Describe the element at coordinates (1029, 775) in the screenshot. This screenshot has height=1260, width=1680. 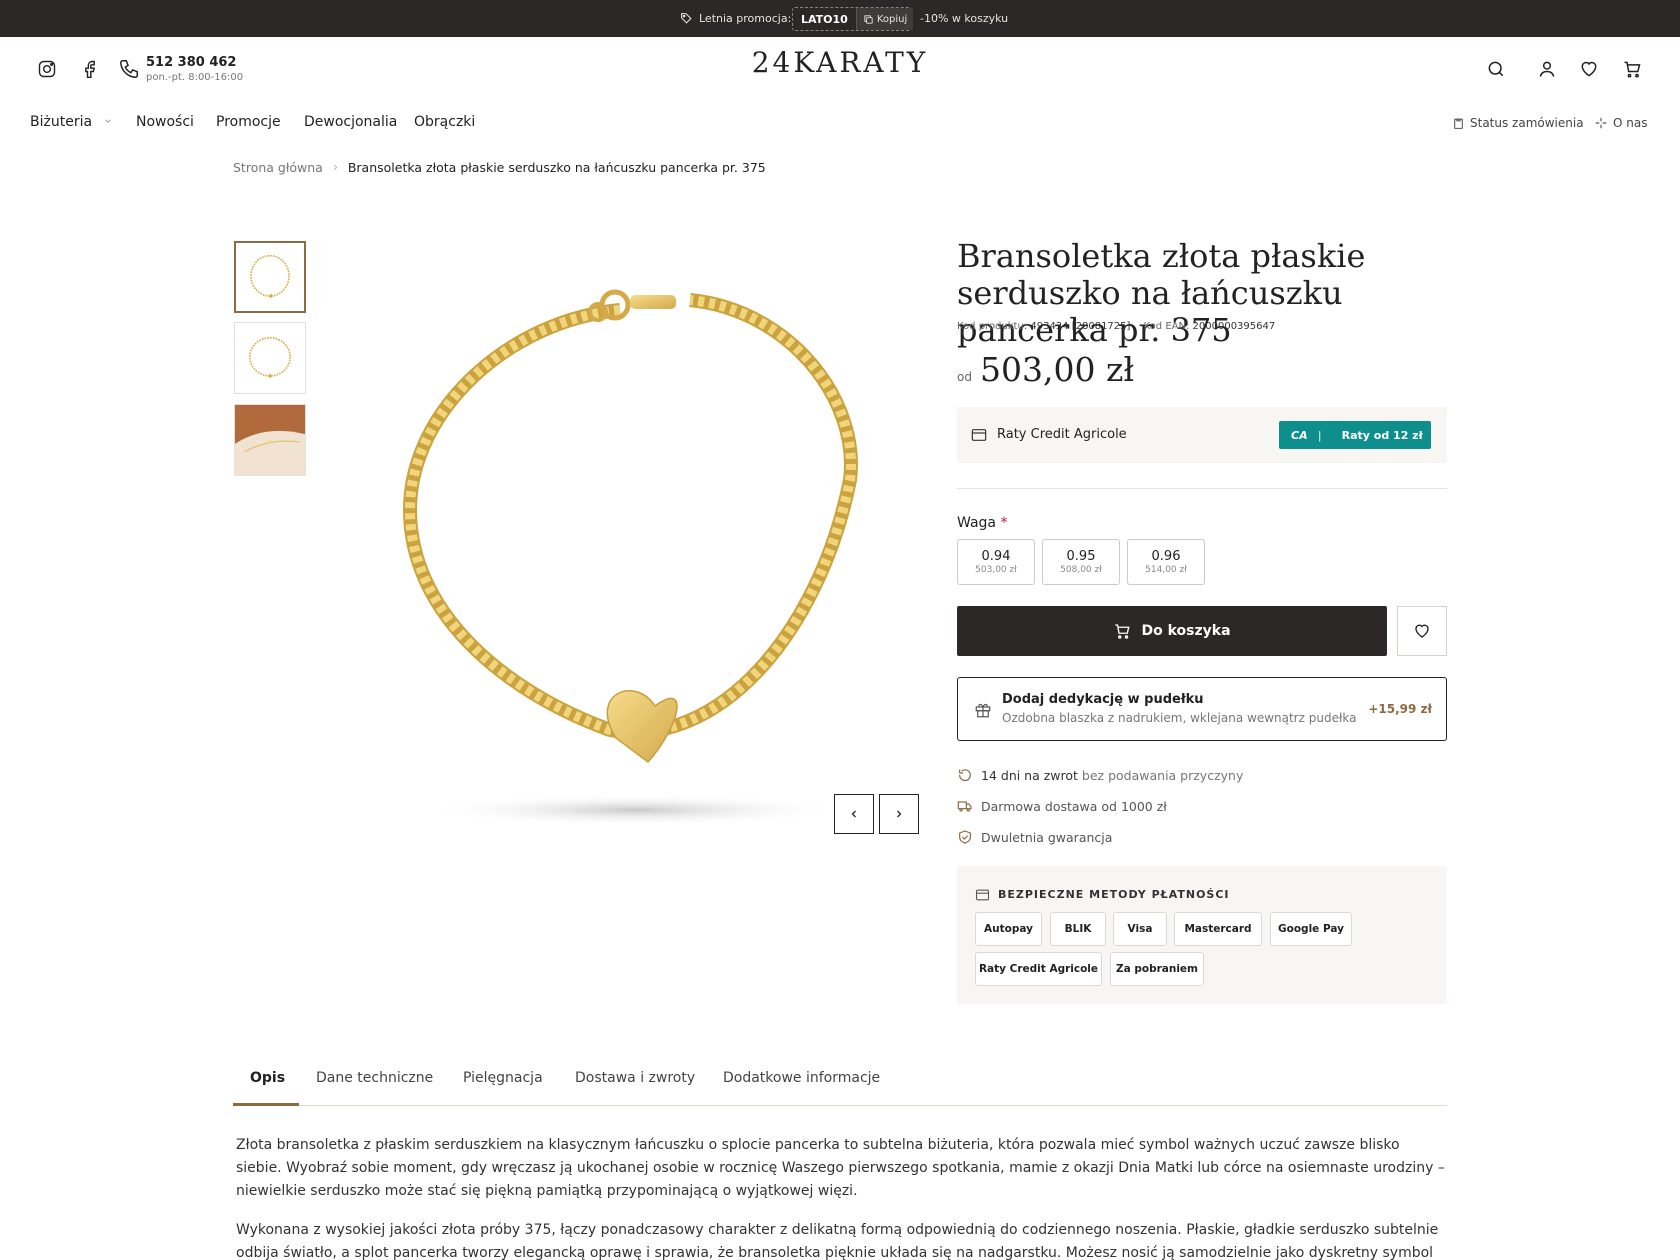
I see `return-bold: 14 dni na zwrot` at that location.